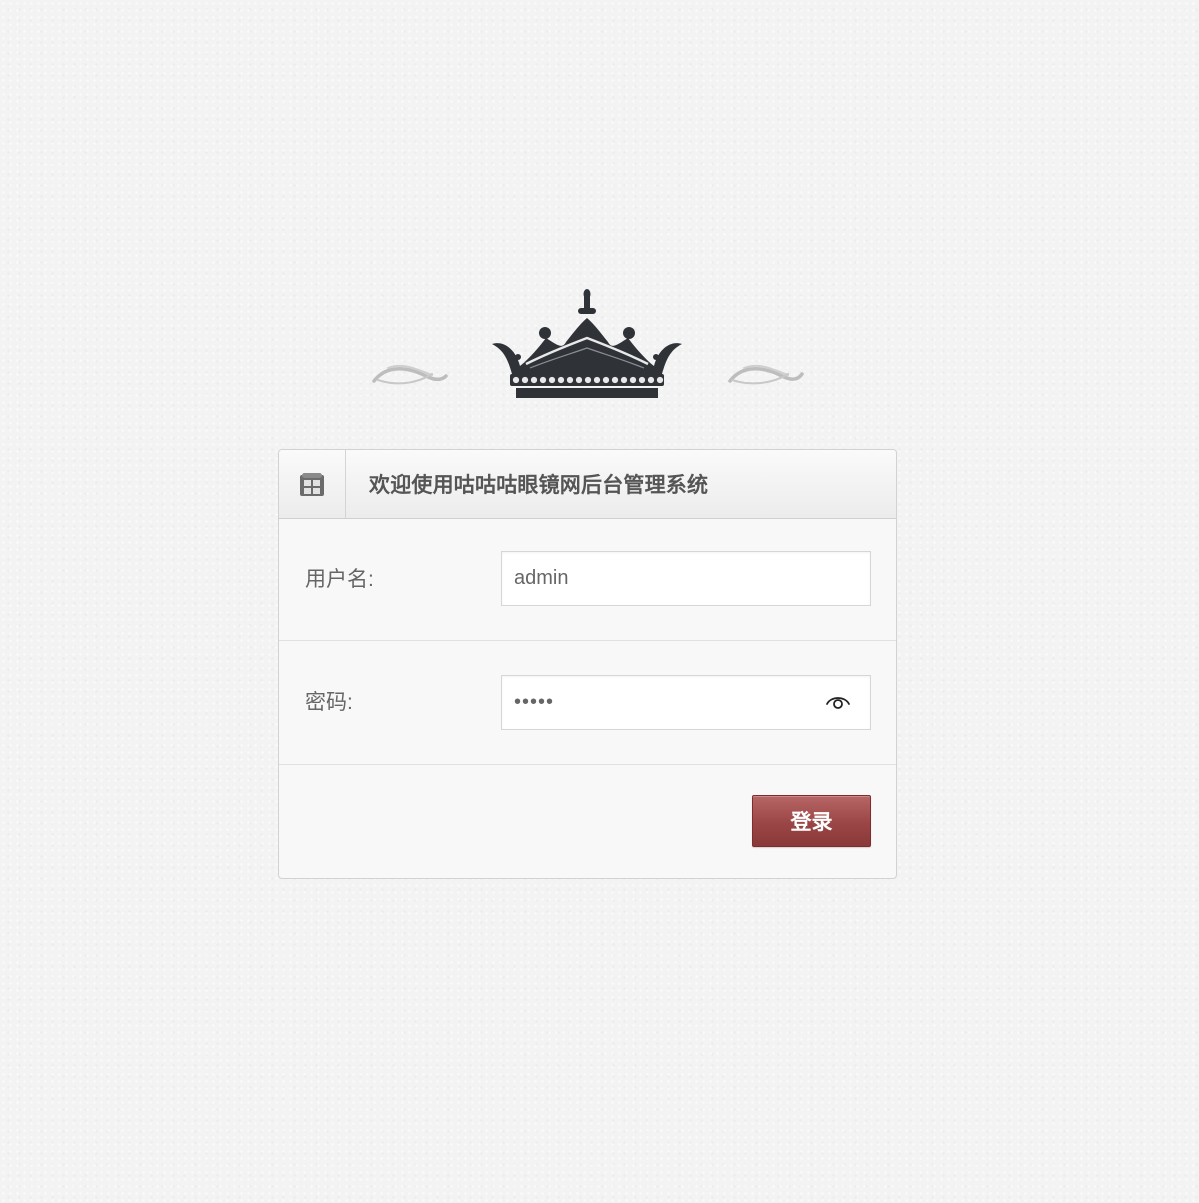 This screenshot has height=1203, width=1199. Describe the element at coordinates (410, 374) in the screenshot. I see `left-swash-icon` at that location.